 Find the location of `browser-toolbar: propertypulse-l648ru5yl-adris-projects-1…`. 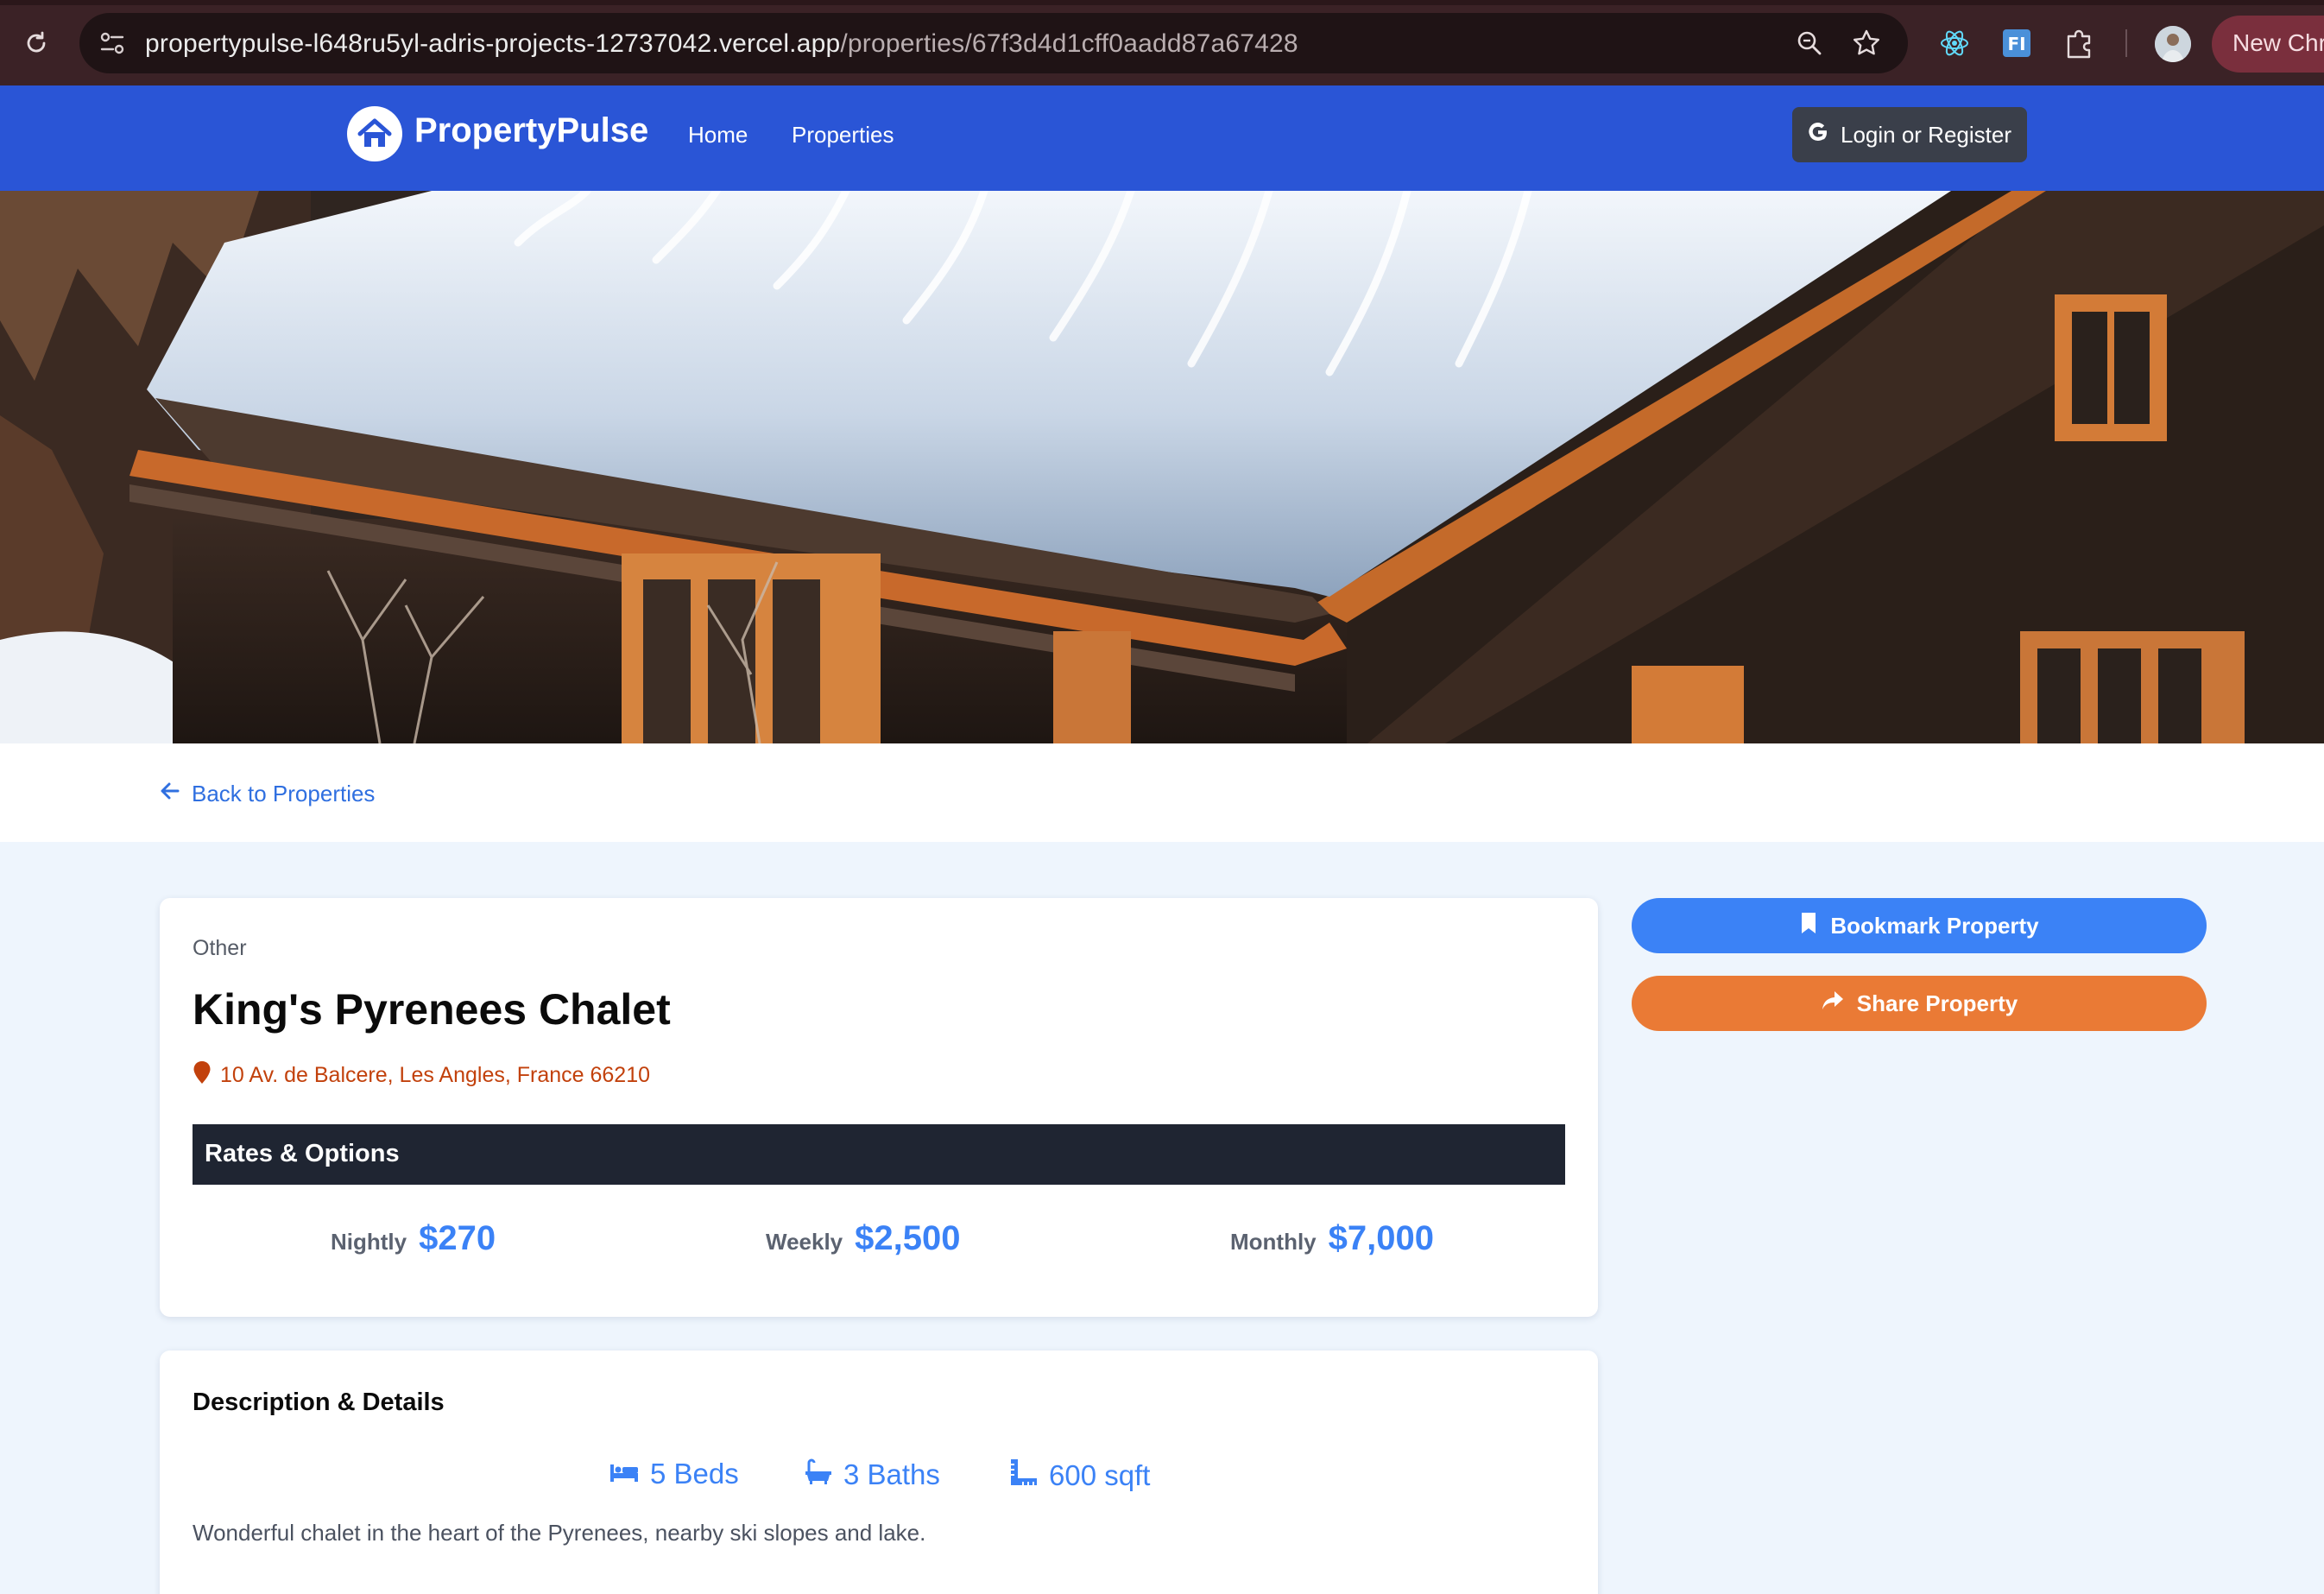

browser-toolbar: propertypulse-l648ru5yl-adris-projects-1… is located at coordinates (1162, 42).